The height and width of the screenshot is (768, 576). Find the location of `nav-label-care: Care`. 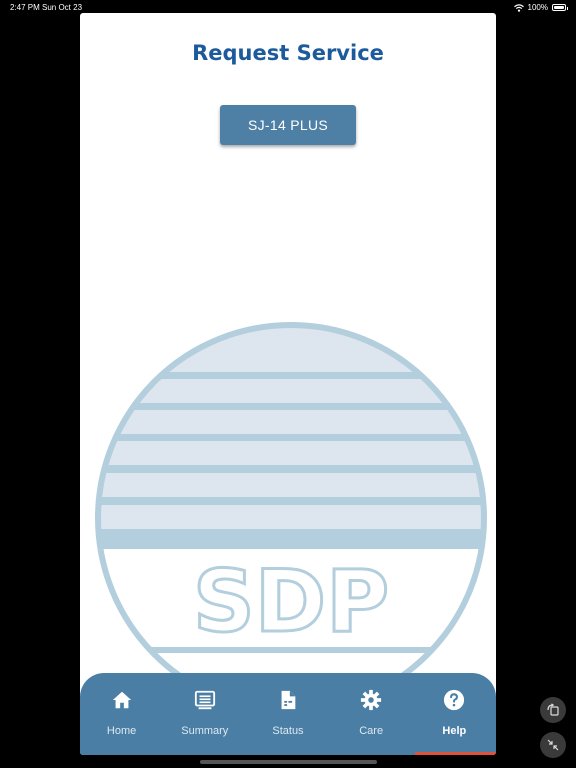

nav-label-care: Care is located at coordinates (371, 731).